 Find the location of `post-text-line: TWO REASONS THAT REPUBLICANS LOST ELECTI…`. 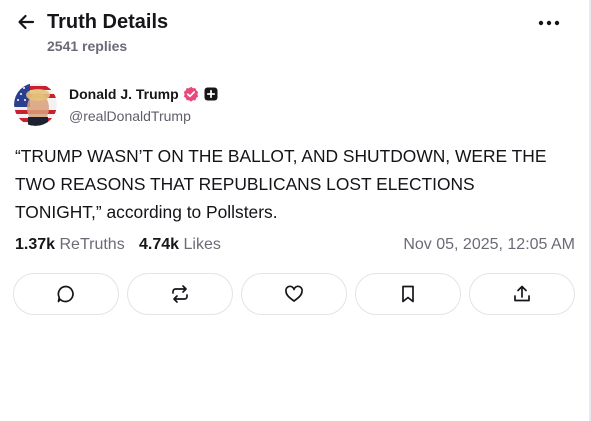

post-text-line: TWO REASONS THAT REPUBLICANS LOST ELECTI… is located at coordinates (245, 184).